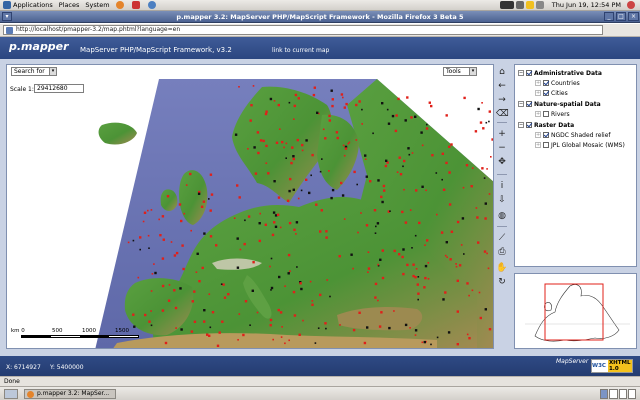  What do you see at coordinates (612, 366) in the screenshot?
I see `w3c-xhtml-badge: W3C XHTML 1.0` at bounding box center [612, 366].